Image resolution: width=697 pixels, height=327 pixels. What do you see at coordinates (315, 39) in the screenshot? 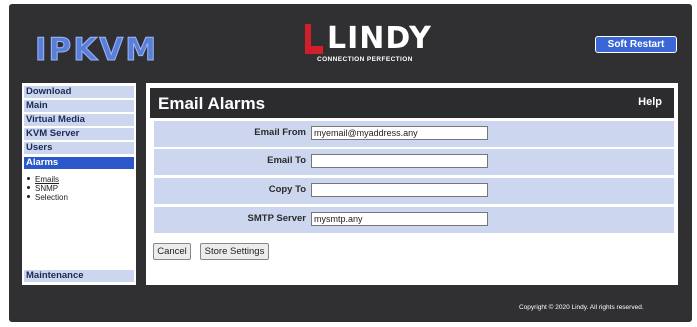
I see `lindy-logo-mark` at bounding box center [315, 39].